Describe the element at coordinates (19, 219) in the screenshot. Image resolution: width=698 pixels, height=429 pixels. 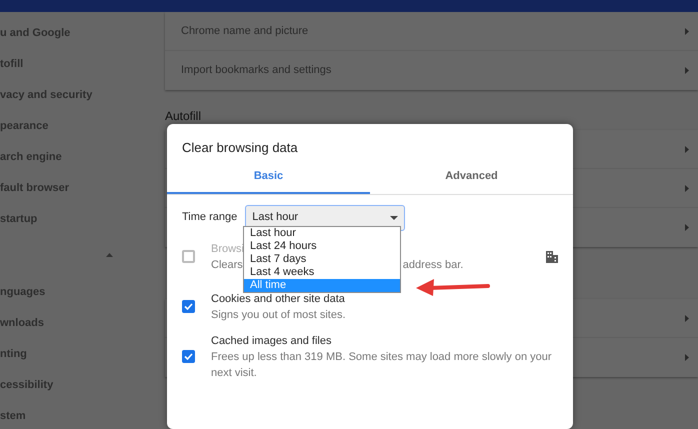
I see `sidebar-item: startup` at that location.